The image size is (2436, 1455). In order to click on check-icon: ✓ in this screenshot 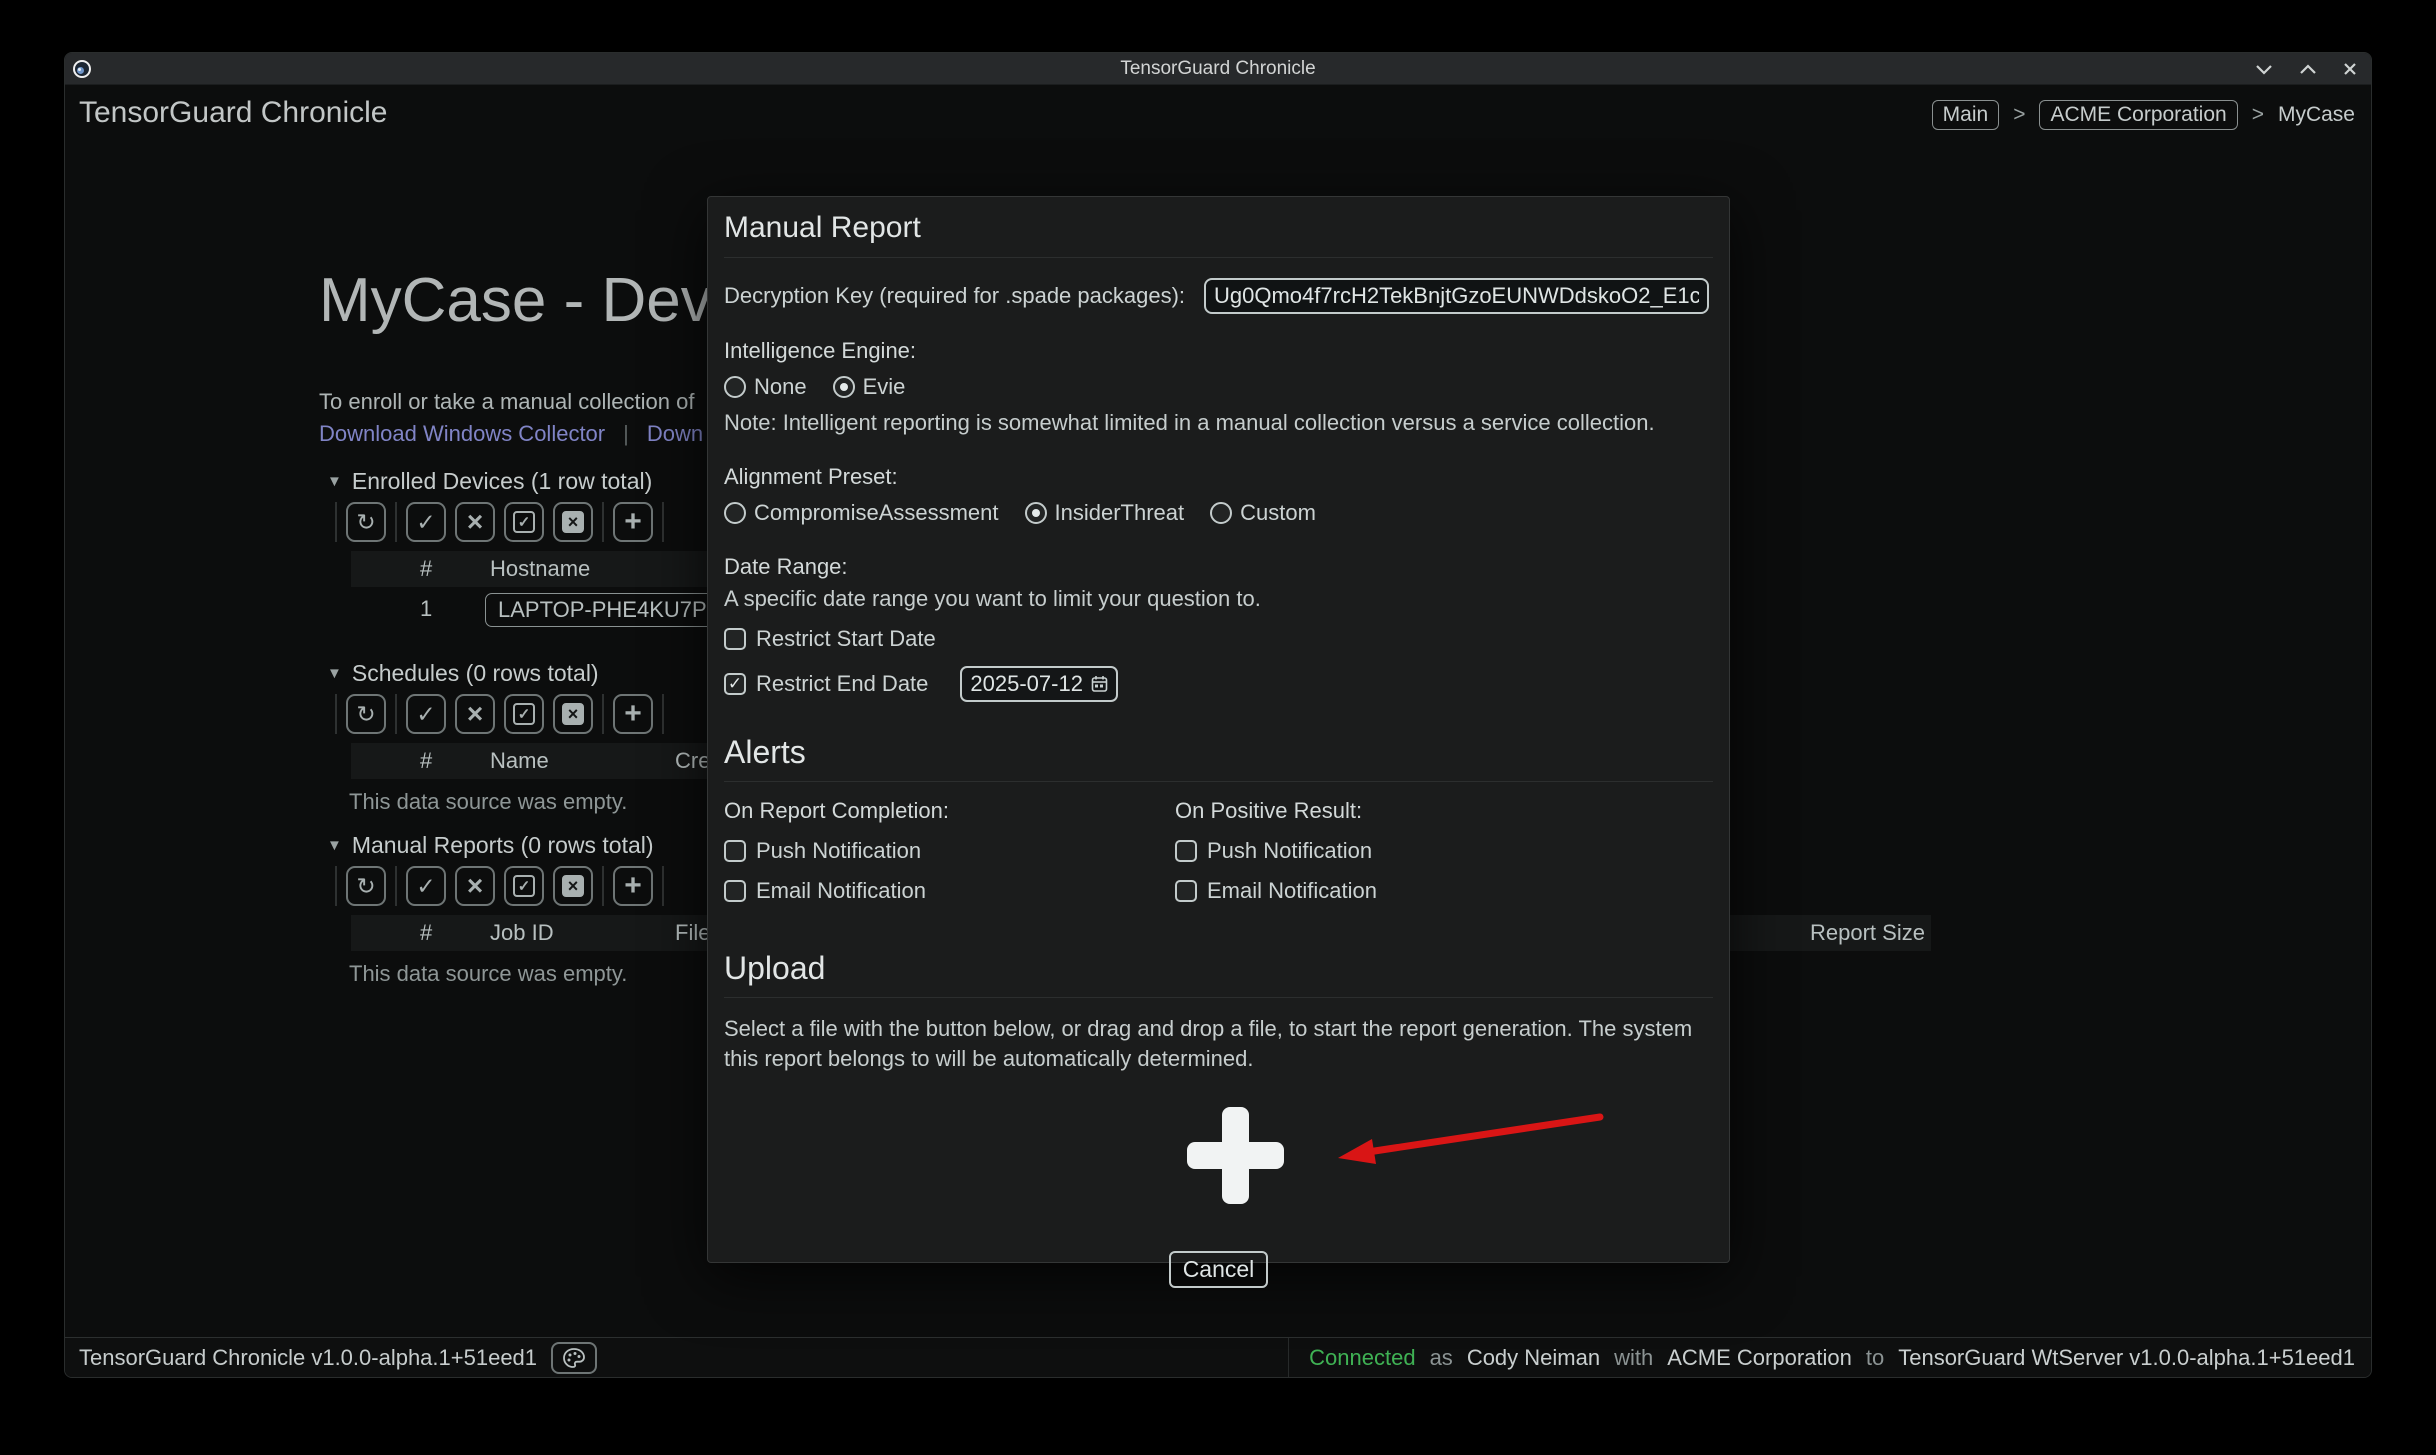, I will do `click(426, 885)`.